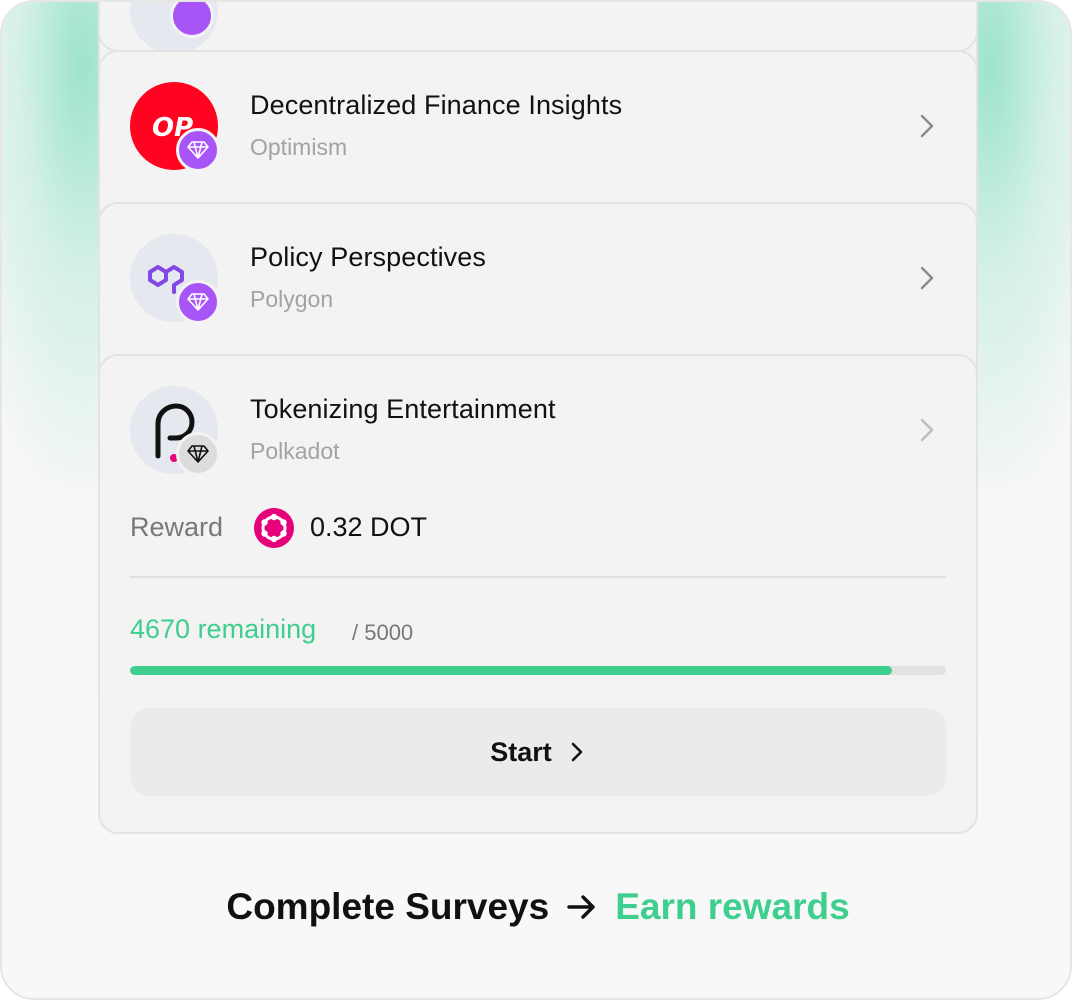 This screenshot has width=1072, height=1000. Describe the element at coordinates (274, 528) in the screenshot. I see `polkadot-token-icon` at that location.